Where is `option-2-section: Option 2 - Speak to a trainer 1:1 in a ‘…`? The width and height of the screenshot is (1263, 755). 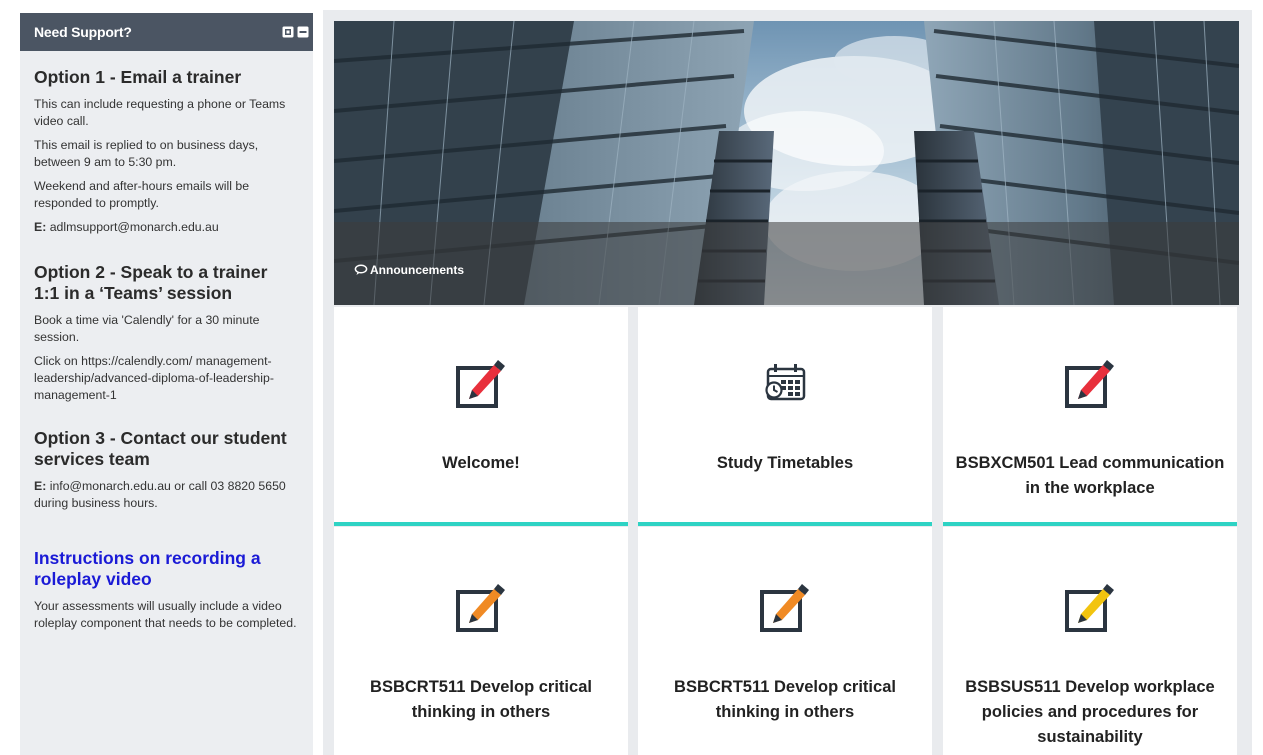
option-2-section: Option 2 - Speak to a trainer 1:1 in a ‘… is located at coordinates (165, 333).